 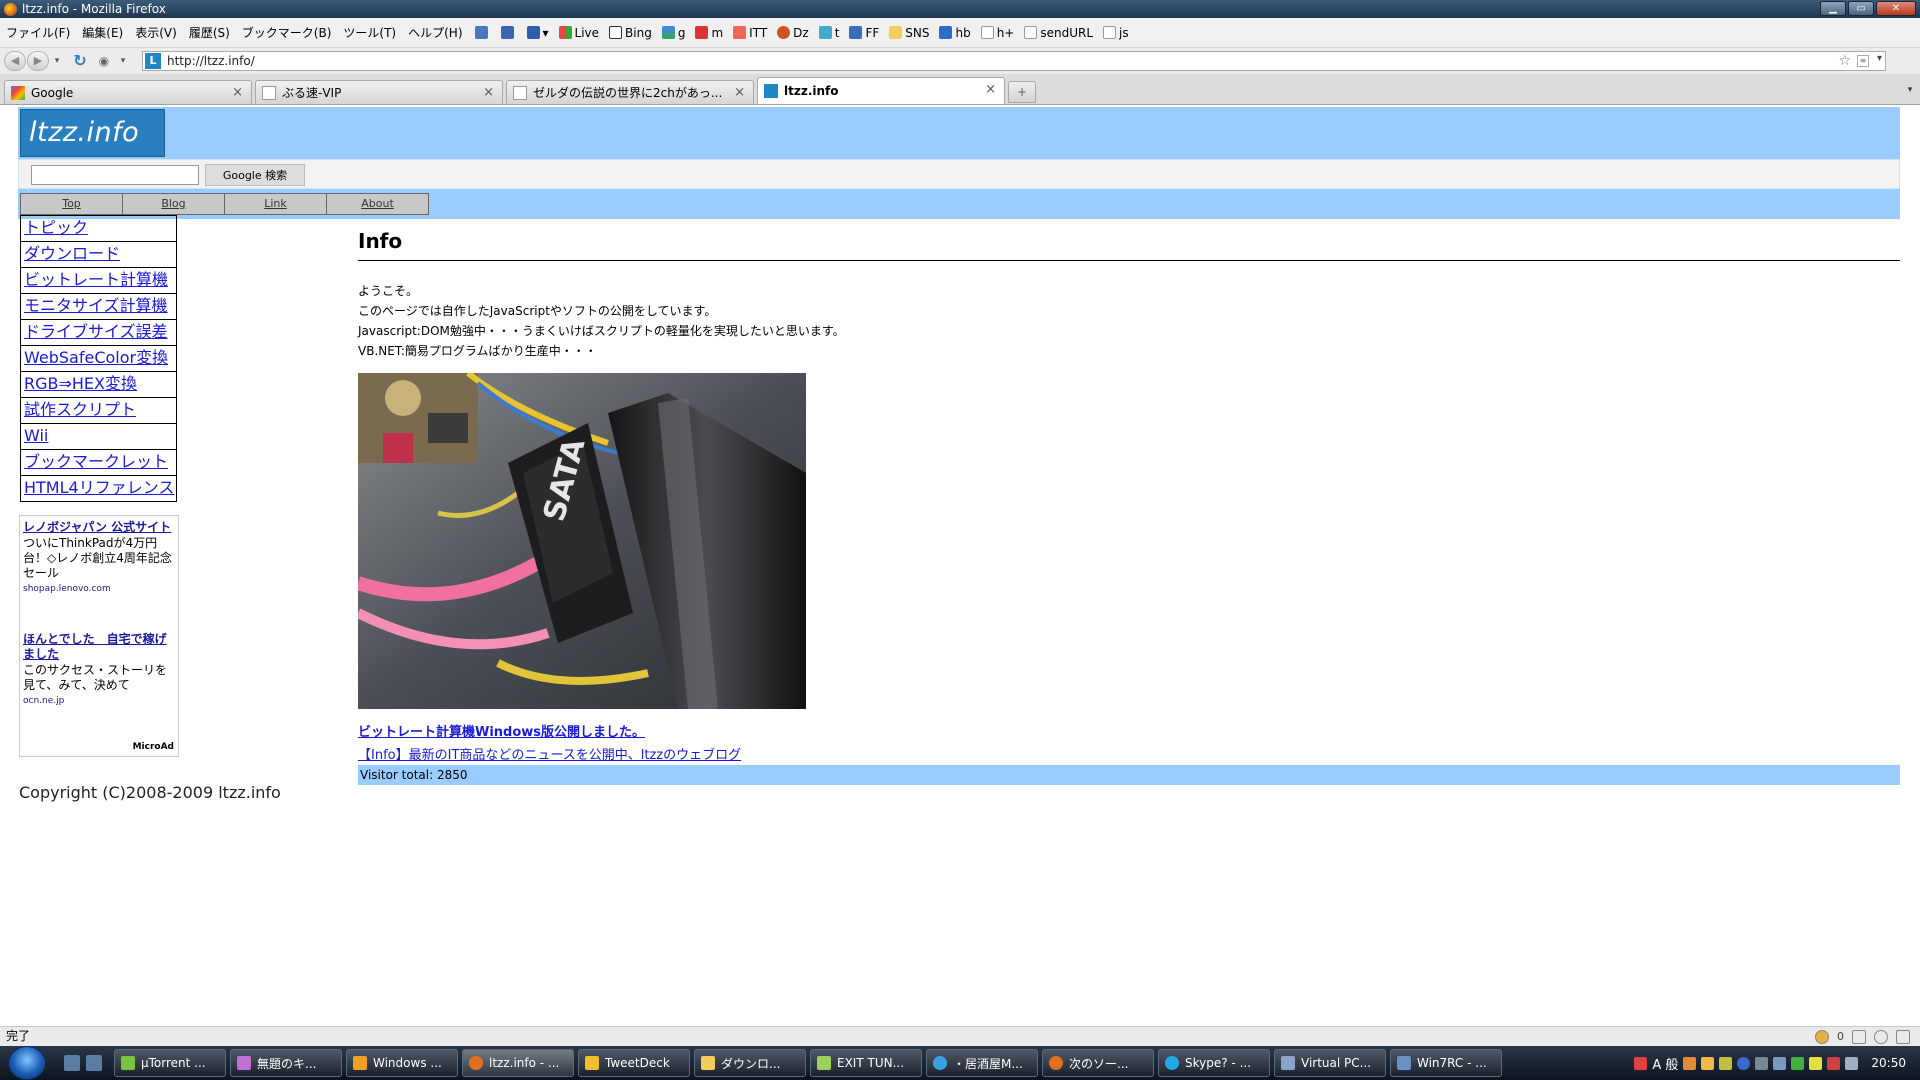 What do you see at coordinates (955, 33) in the screenshot?
I see `bookmark-hb: hb` at bounding box center [955, 33].